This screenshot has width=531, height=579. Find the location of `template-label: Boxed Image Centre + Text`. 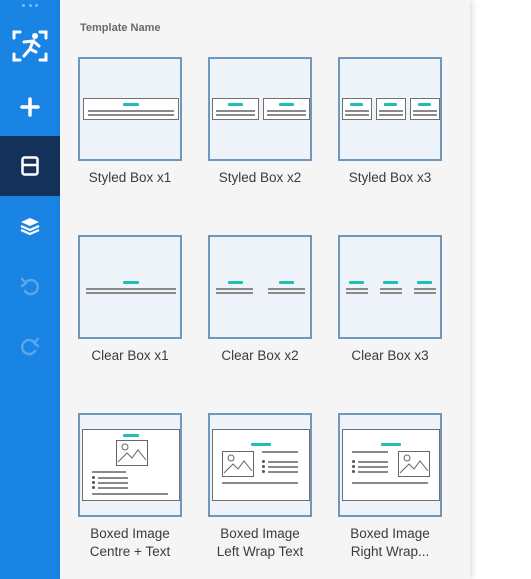

template-label: Boxed Image Centre + Text is located at coordinates (130, 542).